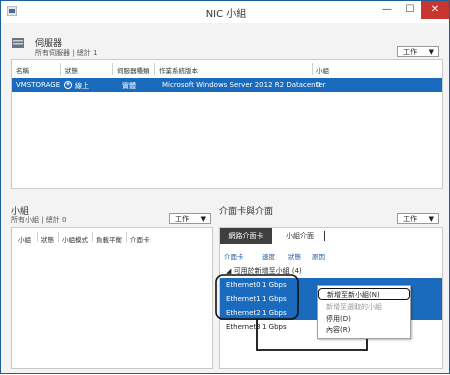 The width and height of the screenshot is (450, 375). What do you see at coordinates (243, 299) in the screenshot?
I see `adapter-name: Ethernet1` at bounding box center [243, 299].